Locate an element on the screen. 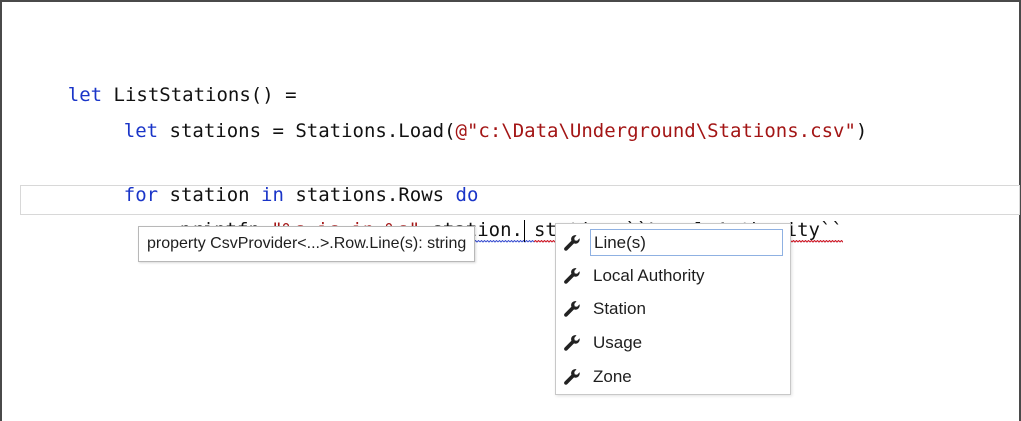  completion-item-label: Local Authority is located at coordinates (649, 275).